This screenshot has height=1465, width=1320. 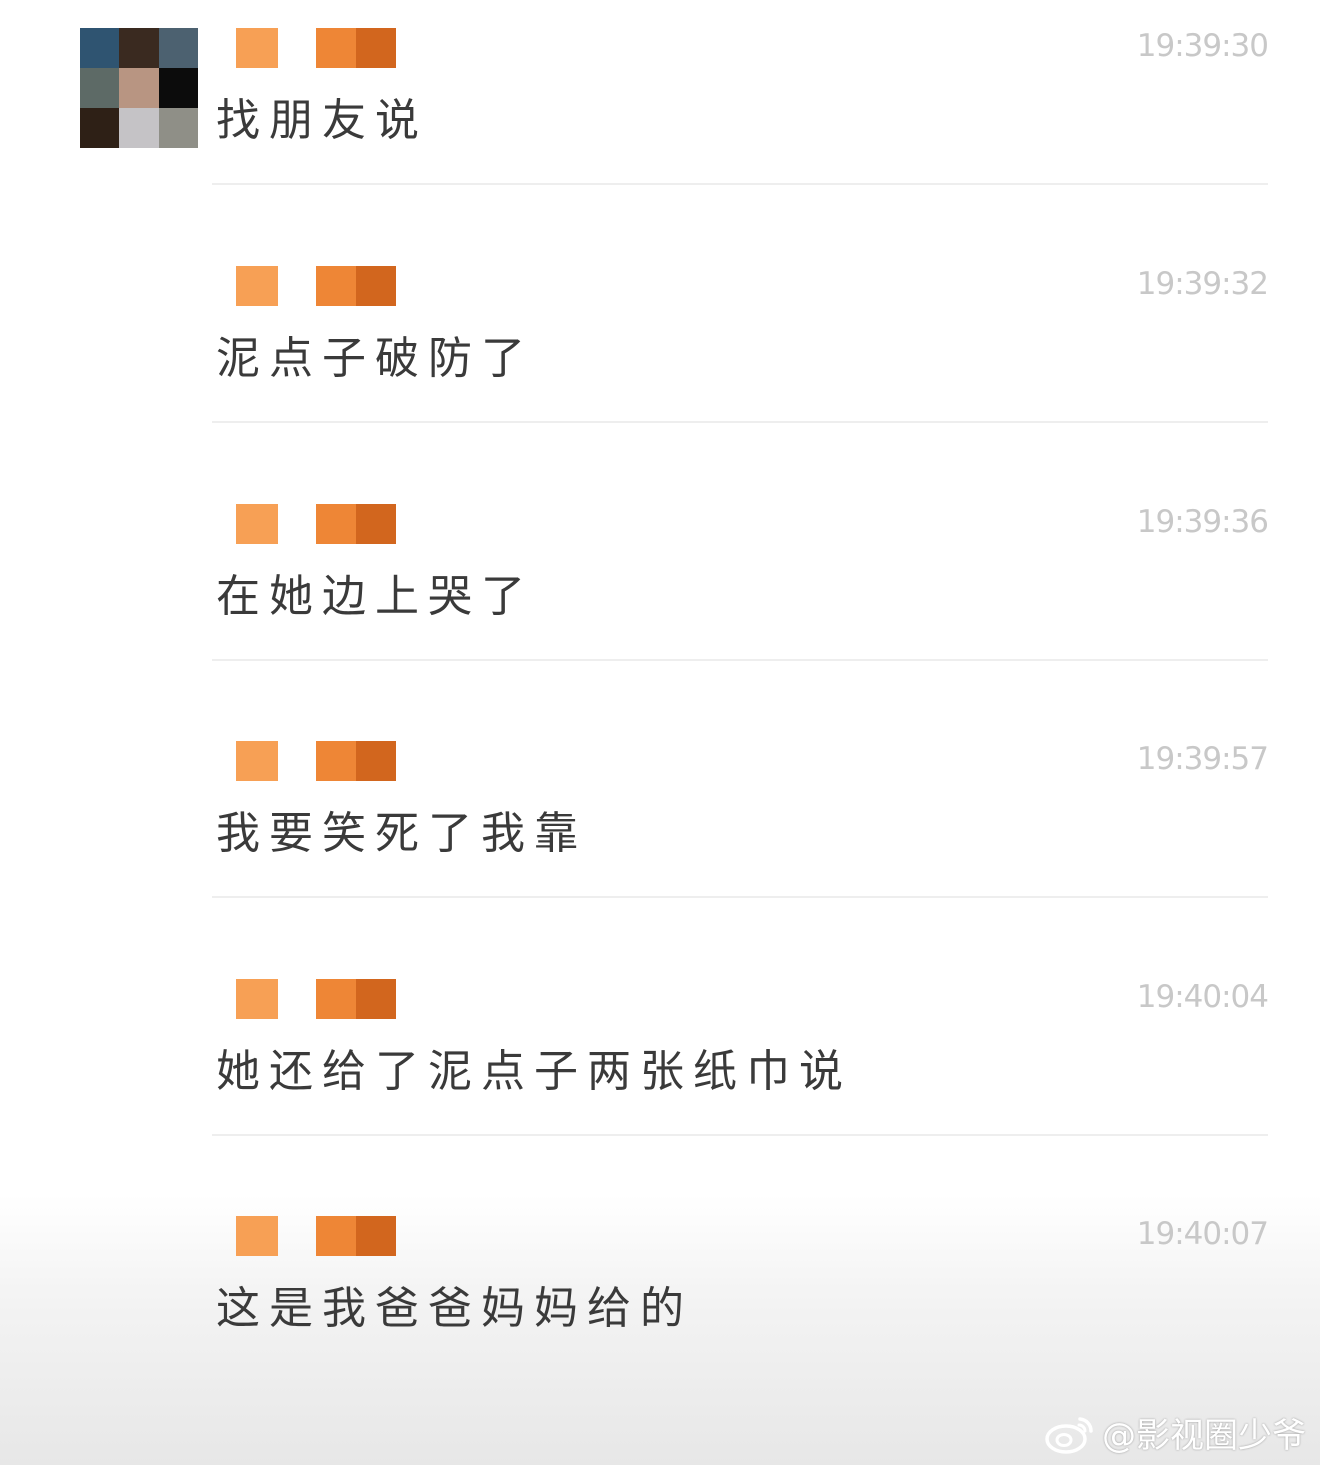 What do you see at coordinates (322, 120) in the screenshot?
I see `message-text: 找朋友说` at bounding box center [322, 120].